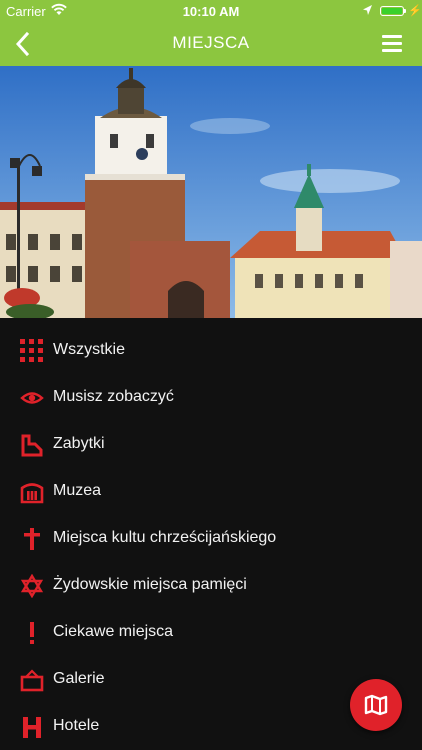 This screenshot has width=422, height=750. I want to click on list-item-label: Hotele, so click(76, 725).